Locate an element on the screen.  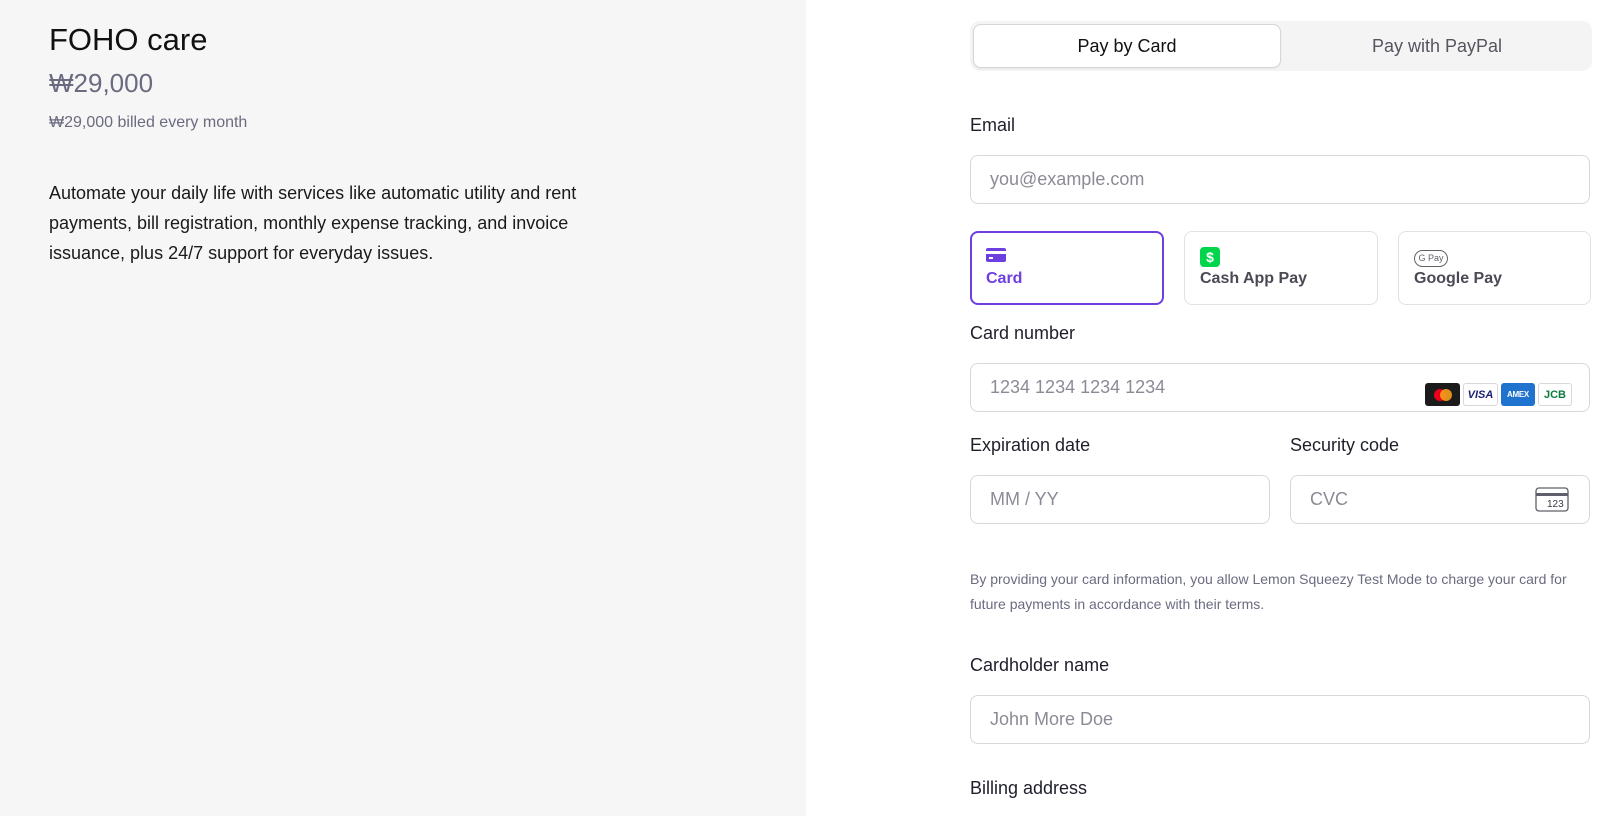
method-card-option: Card is located at coordinates (1067, 268).